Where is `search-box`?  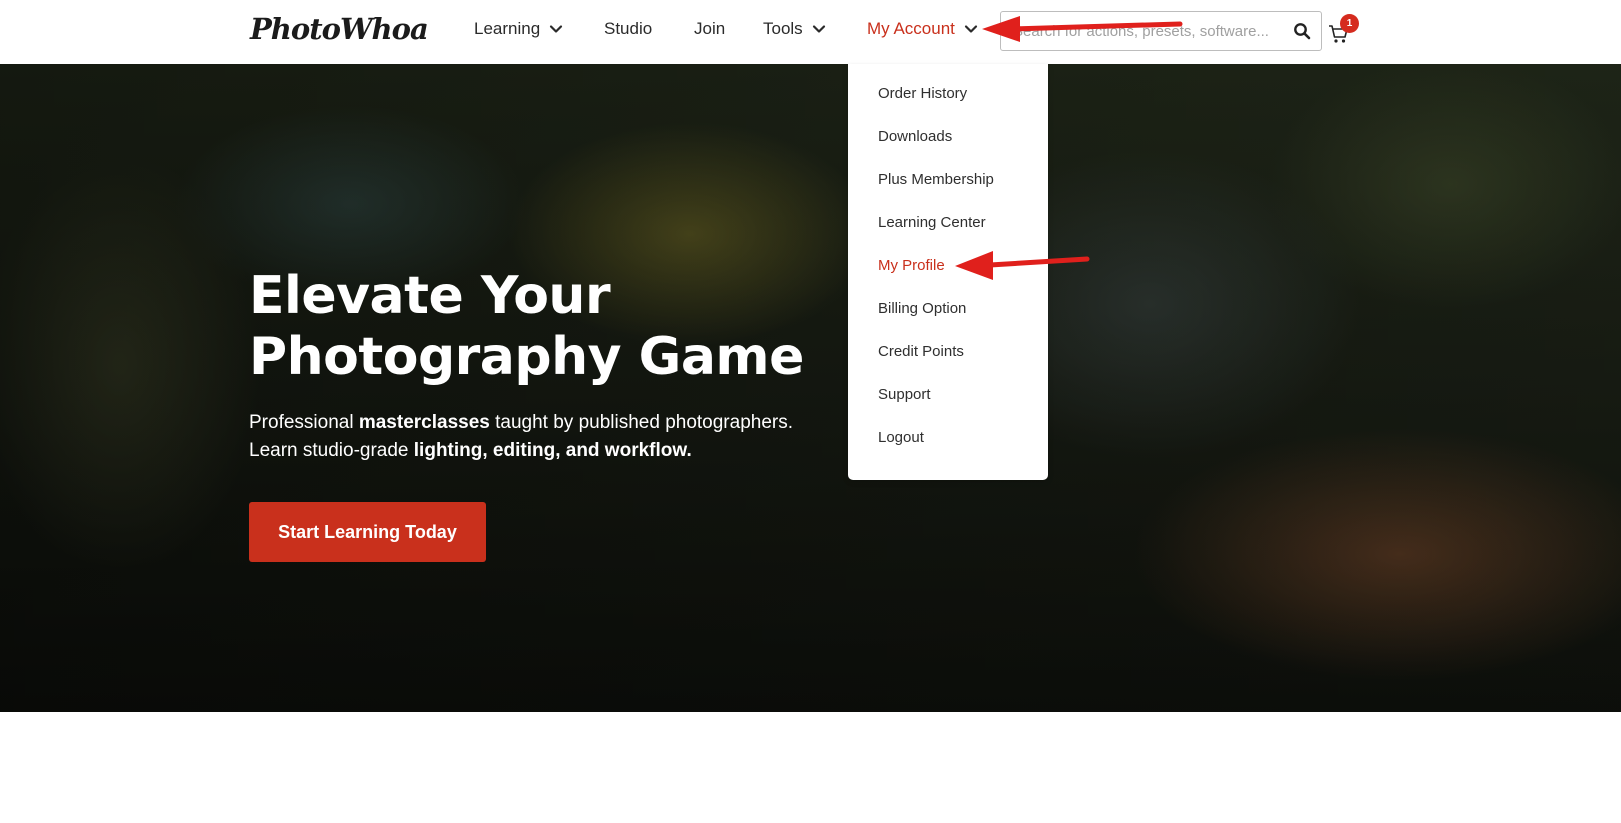 search-box is located at coordinates (1161, 31).